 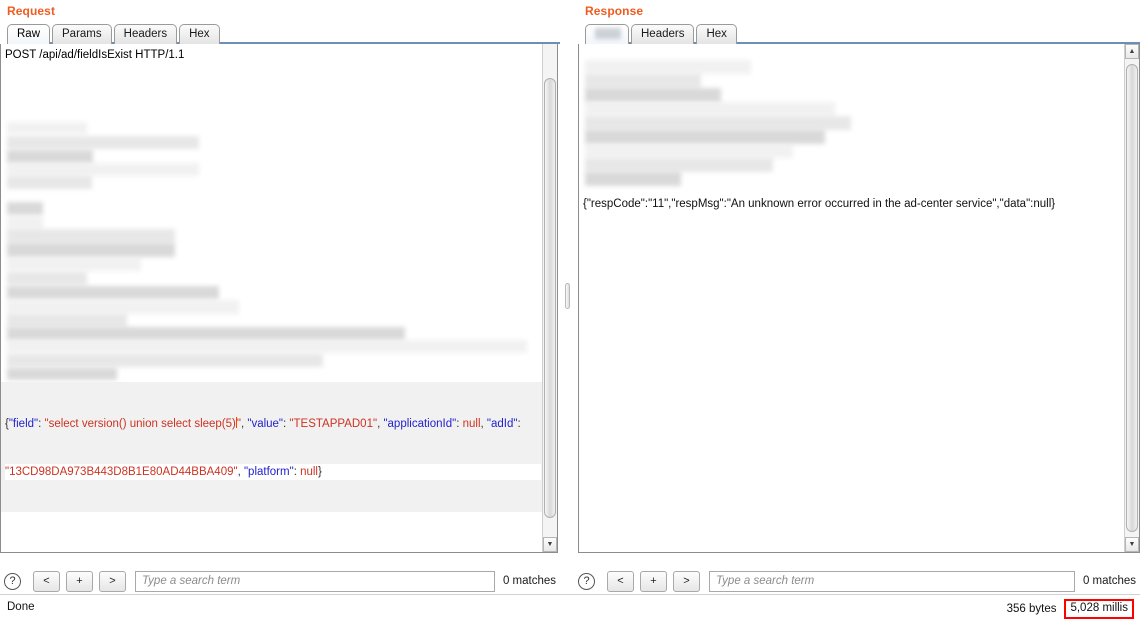 I want to click on splitter-grip-handle, so click(x=567, y=296).